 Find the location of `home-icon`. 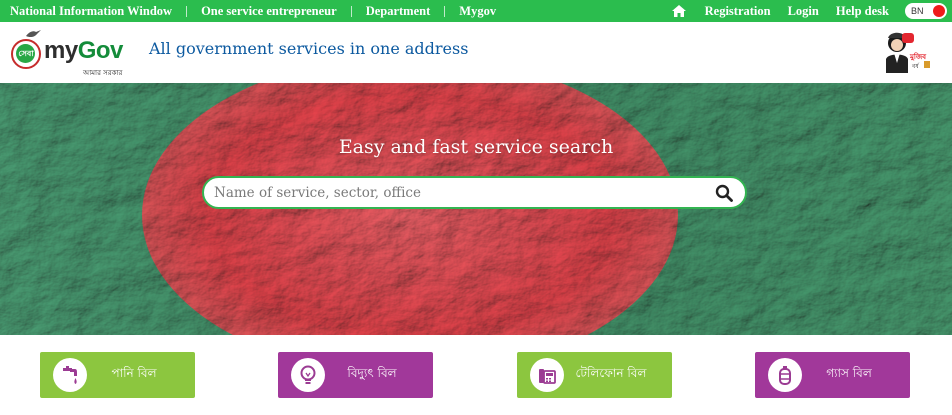

home-icon is located at coordinates (678, 11).